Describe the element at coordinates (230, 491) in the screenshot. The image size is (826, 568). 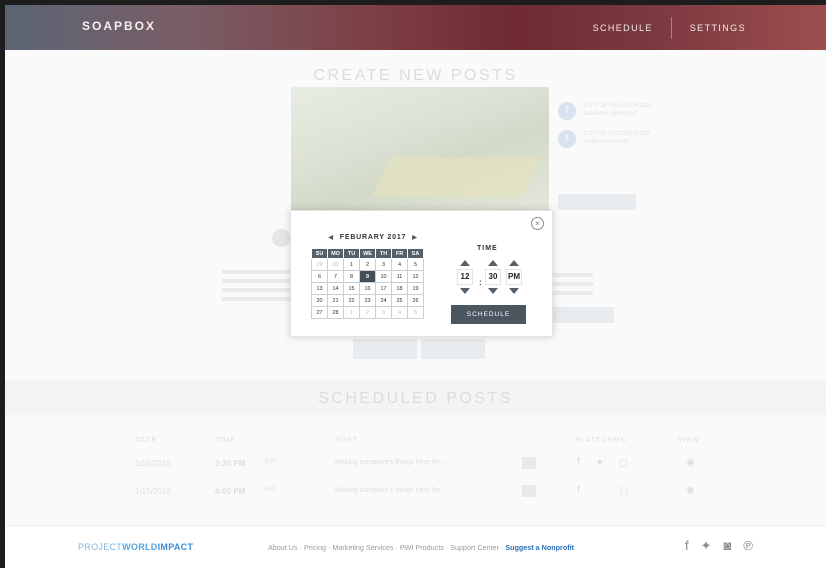
I see `row-time: 4:00 PM` at that location.